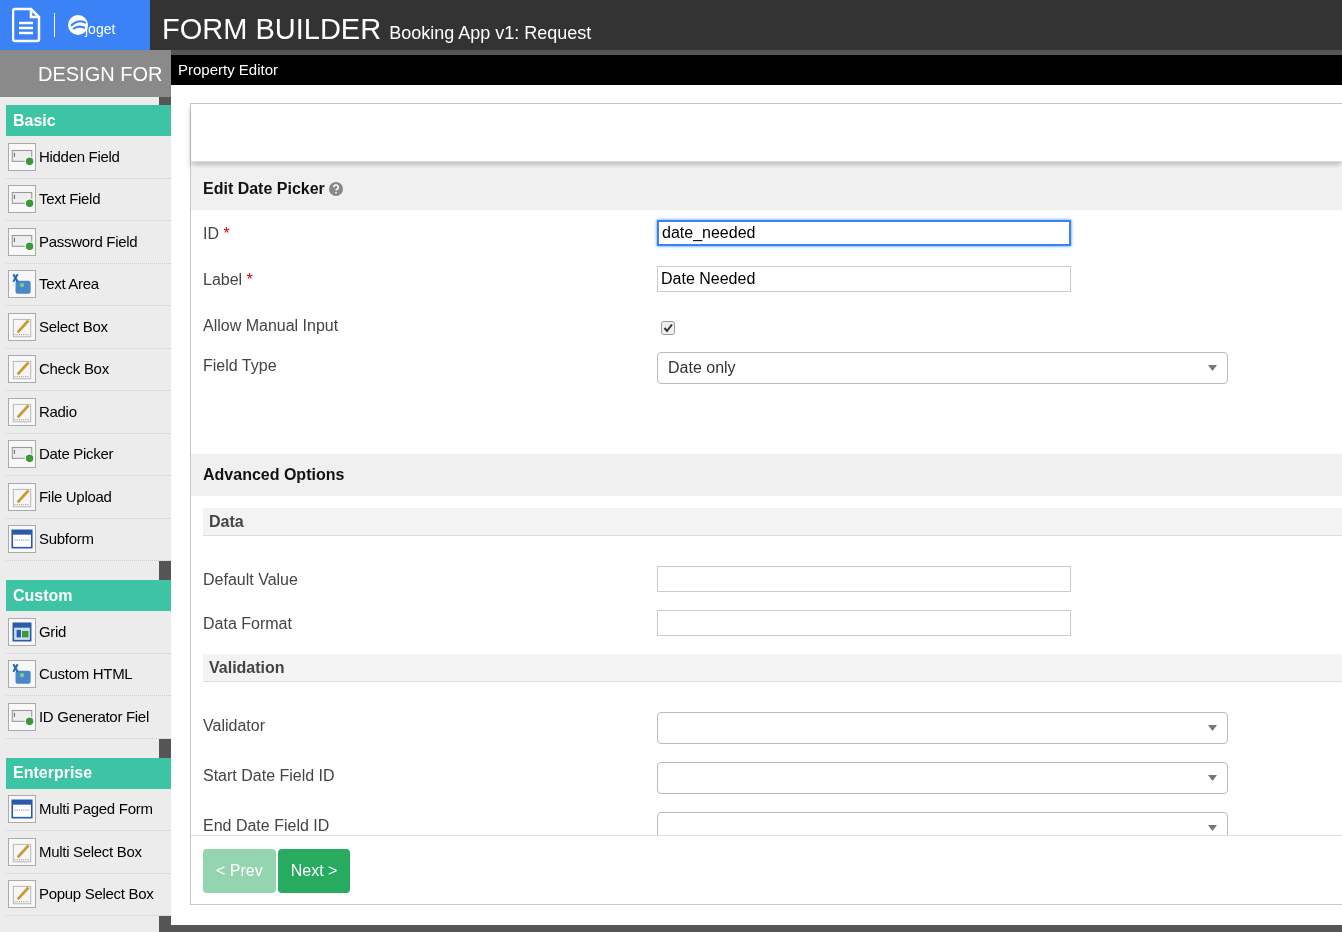  I want to click on field-label: Start Date Field ID, so click(269, 775).